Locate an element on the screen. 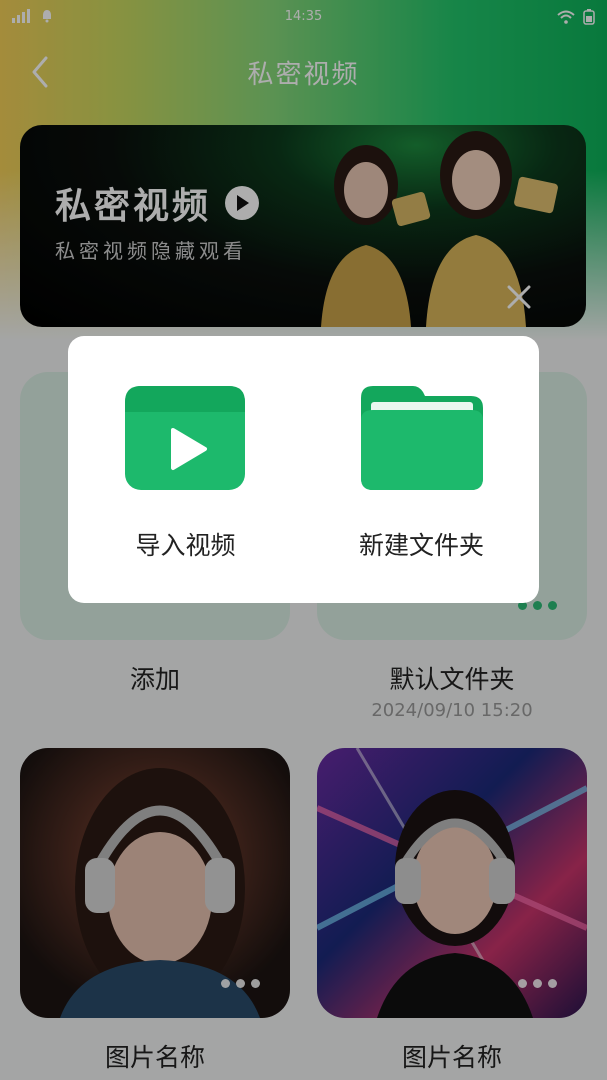 The image size is (607, 1080). video-play-icon is located at coordinates (185, 438).